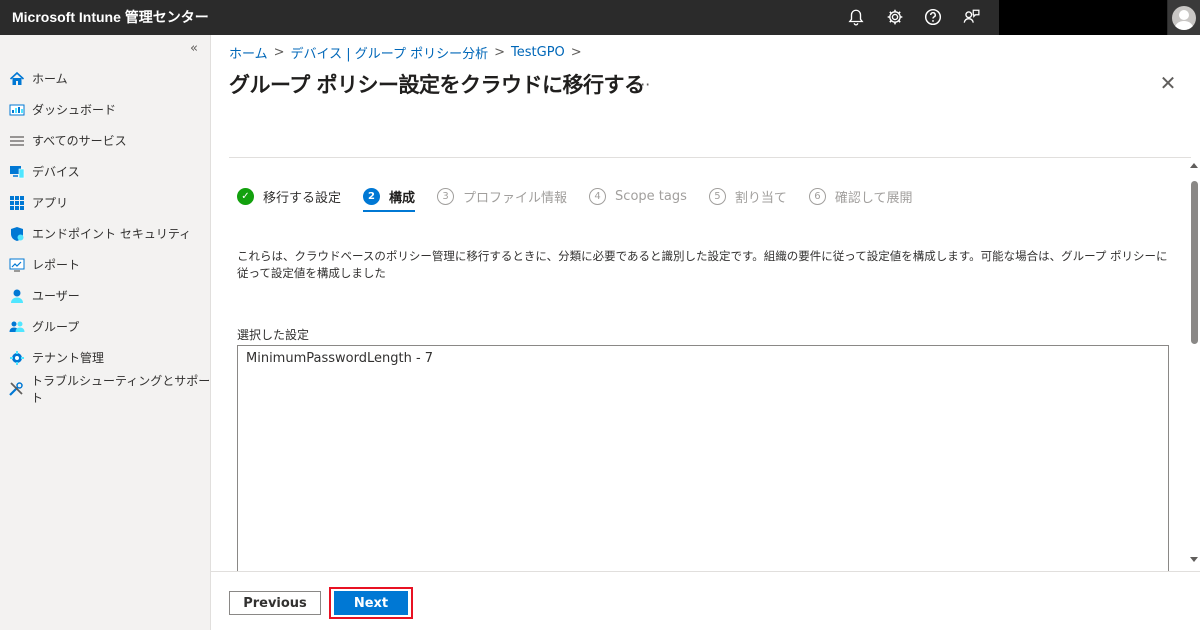 Image resolution: width=1200 pixels, height=630 pixels. What do you see at coordinates (105, 264) in the screenshot?
I see `sidebar-item-reports: レポート` at bounding box center [105, 264].